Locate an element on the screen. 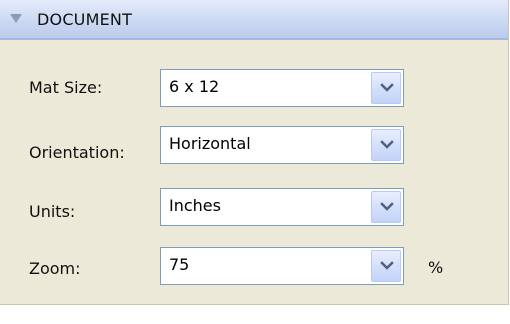 The image size is (510, 324). orientation-value: Horizontal is located at coordinates (210, 143).